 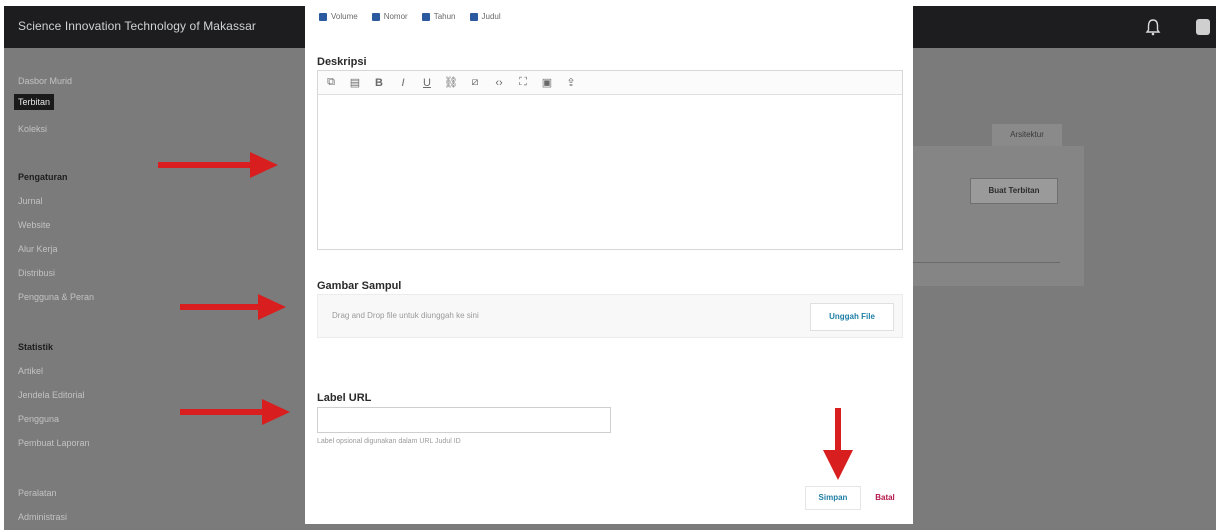 I want to click on link-icon: ⛓, so click(x=451, y=82).